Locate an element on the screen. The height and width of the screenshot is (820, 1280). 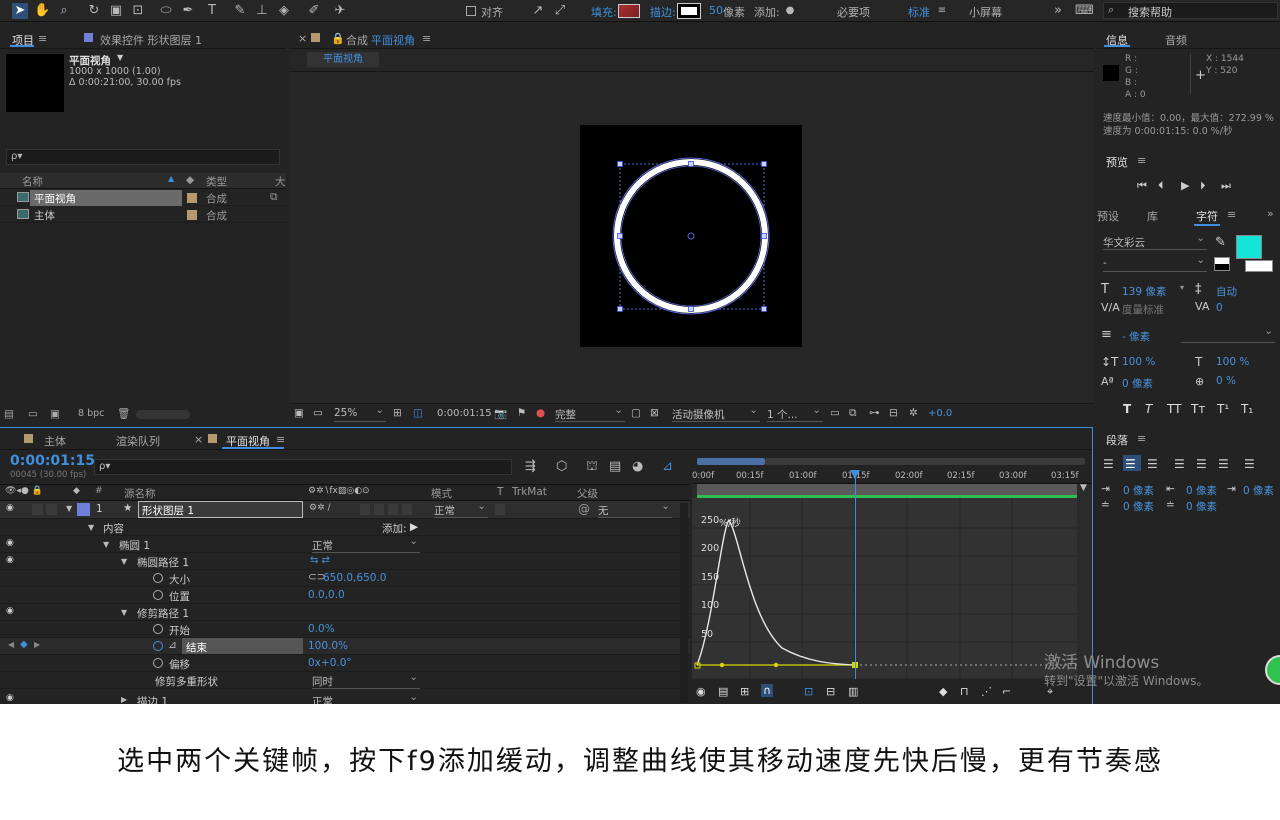
stroke-over-fill-select is located at coordinates (1228, 334).